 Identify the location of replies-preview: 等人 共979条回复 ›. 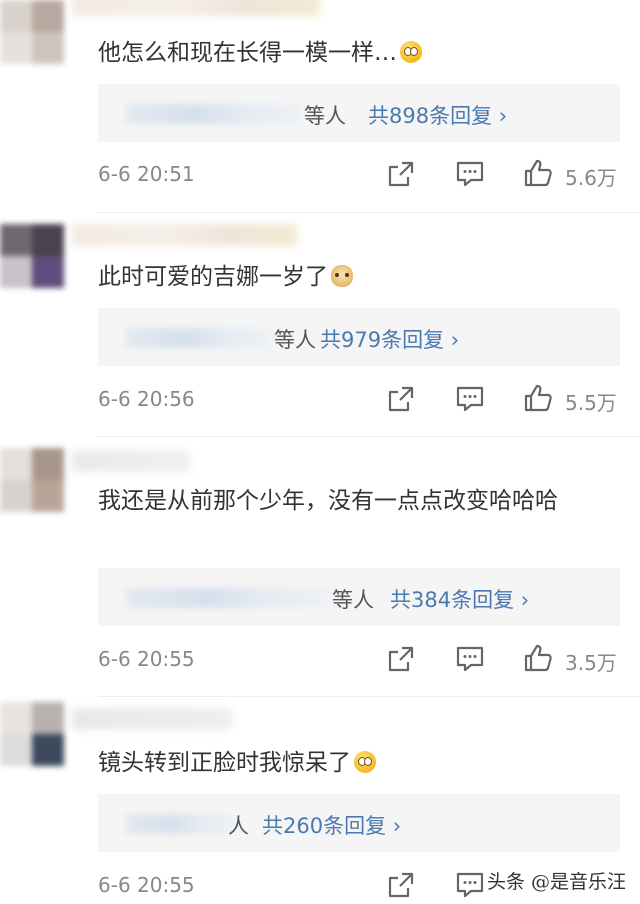
(359, 337).